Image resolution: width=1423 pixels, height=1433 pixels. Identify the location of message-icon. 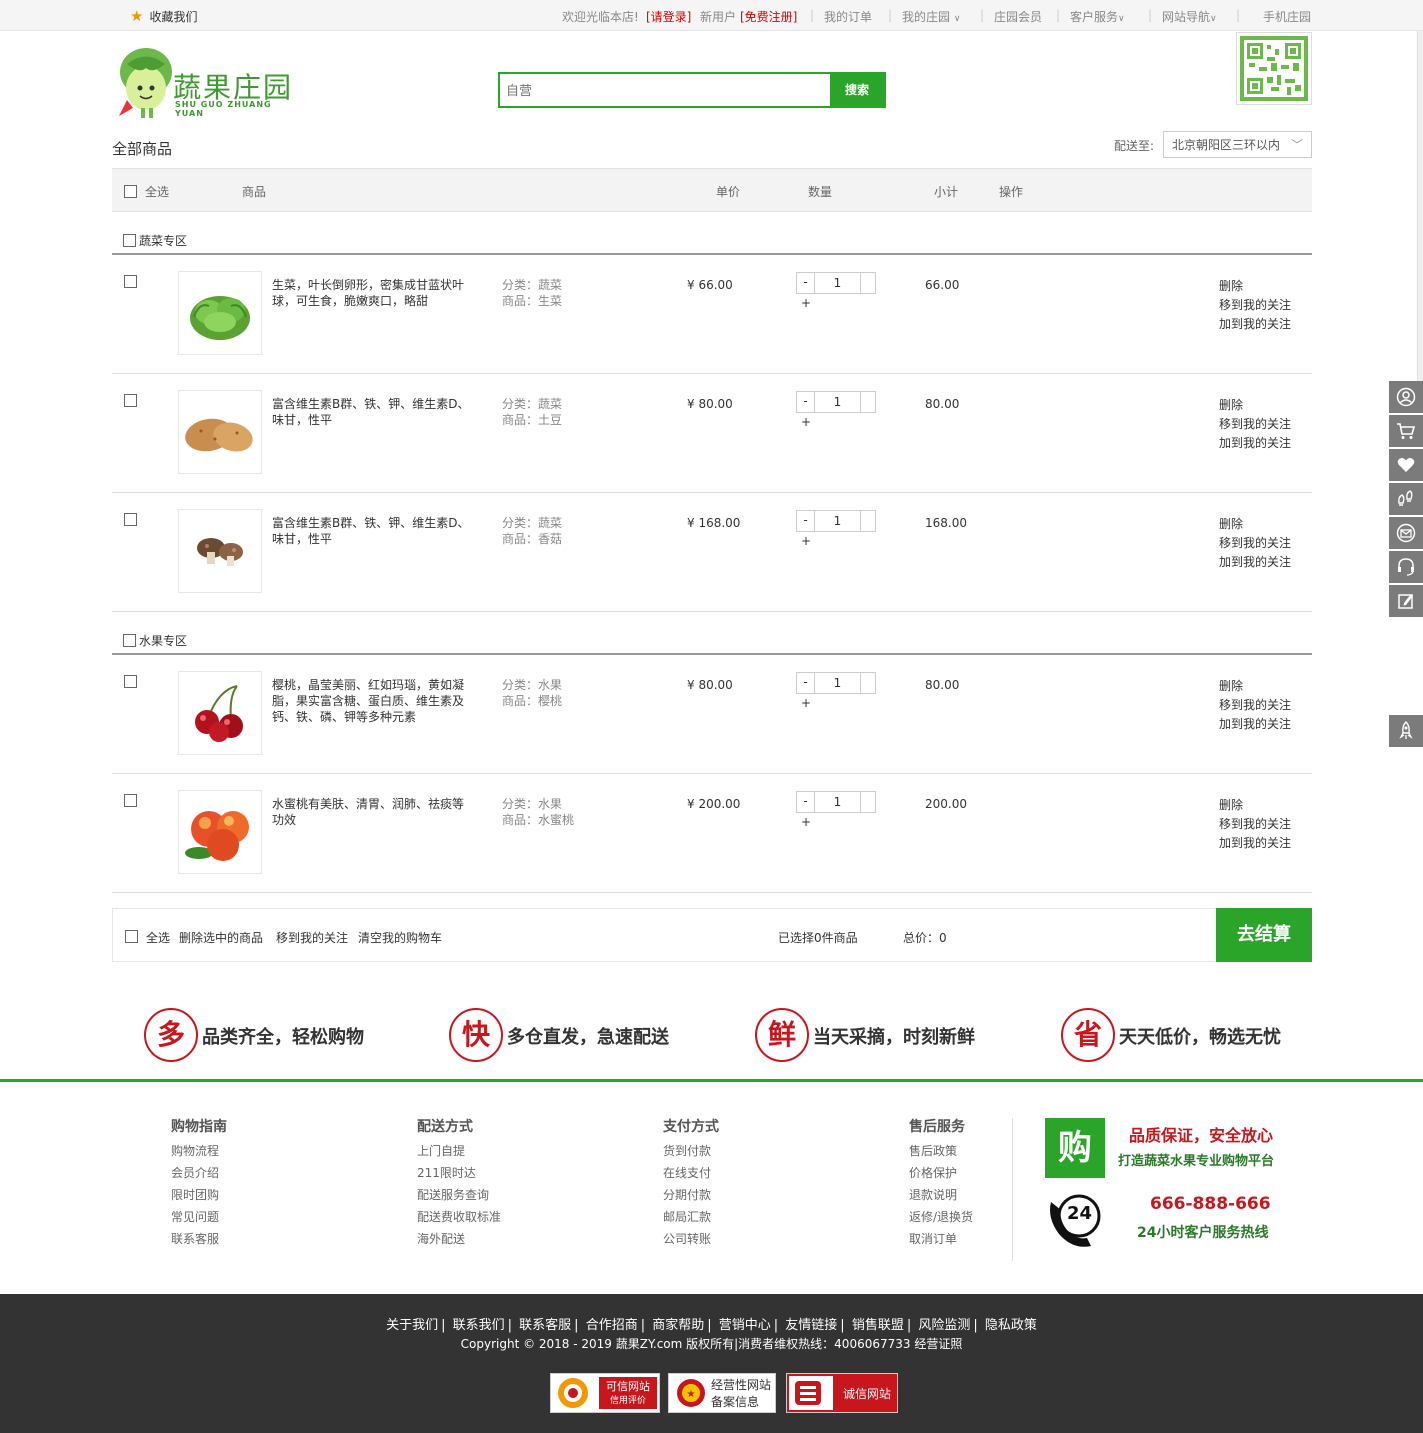
(1406, 534).